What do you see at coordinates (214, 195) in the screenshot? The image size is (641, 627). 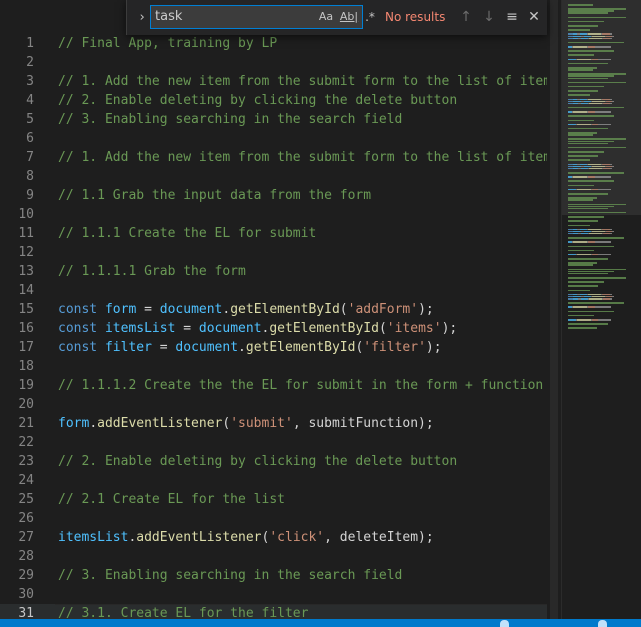 I see `code-text: // 1.1 Grab the input data from the form` at bounding box center [214, 195].